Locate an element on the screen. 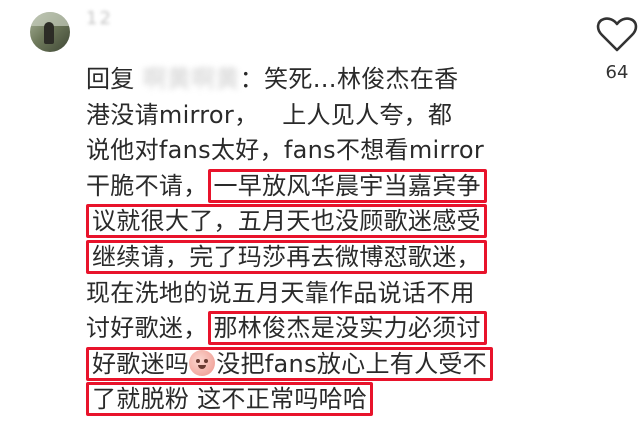  reply-prefix: 回复 is located at coordinates (110, 79).